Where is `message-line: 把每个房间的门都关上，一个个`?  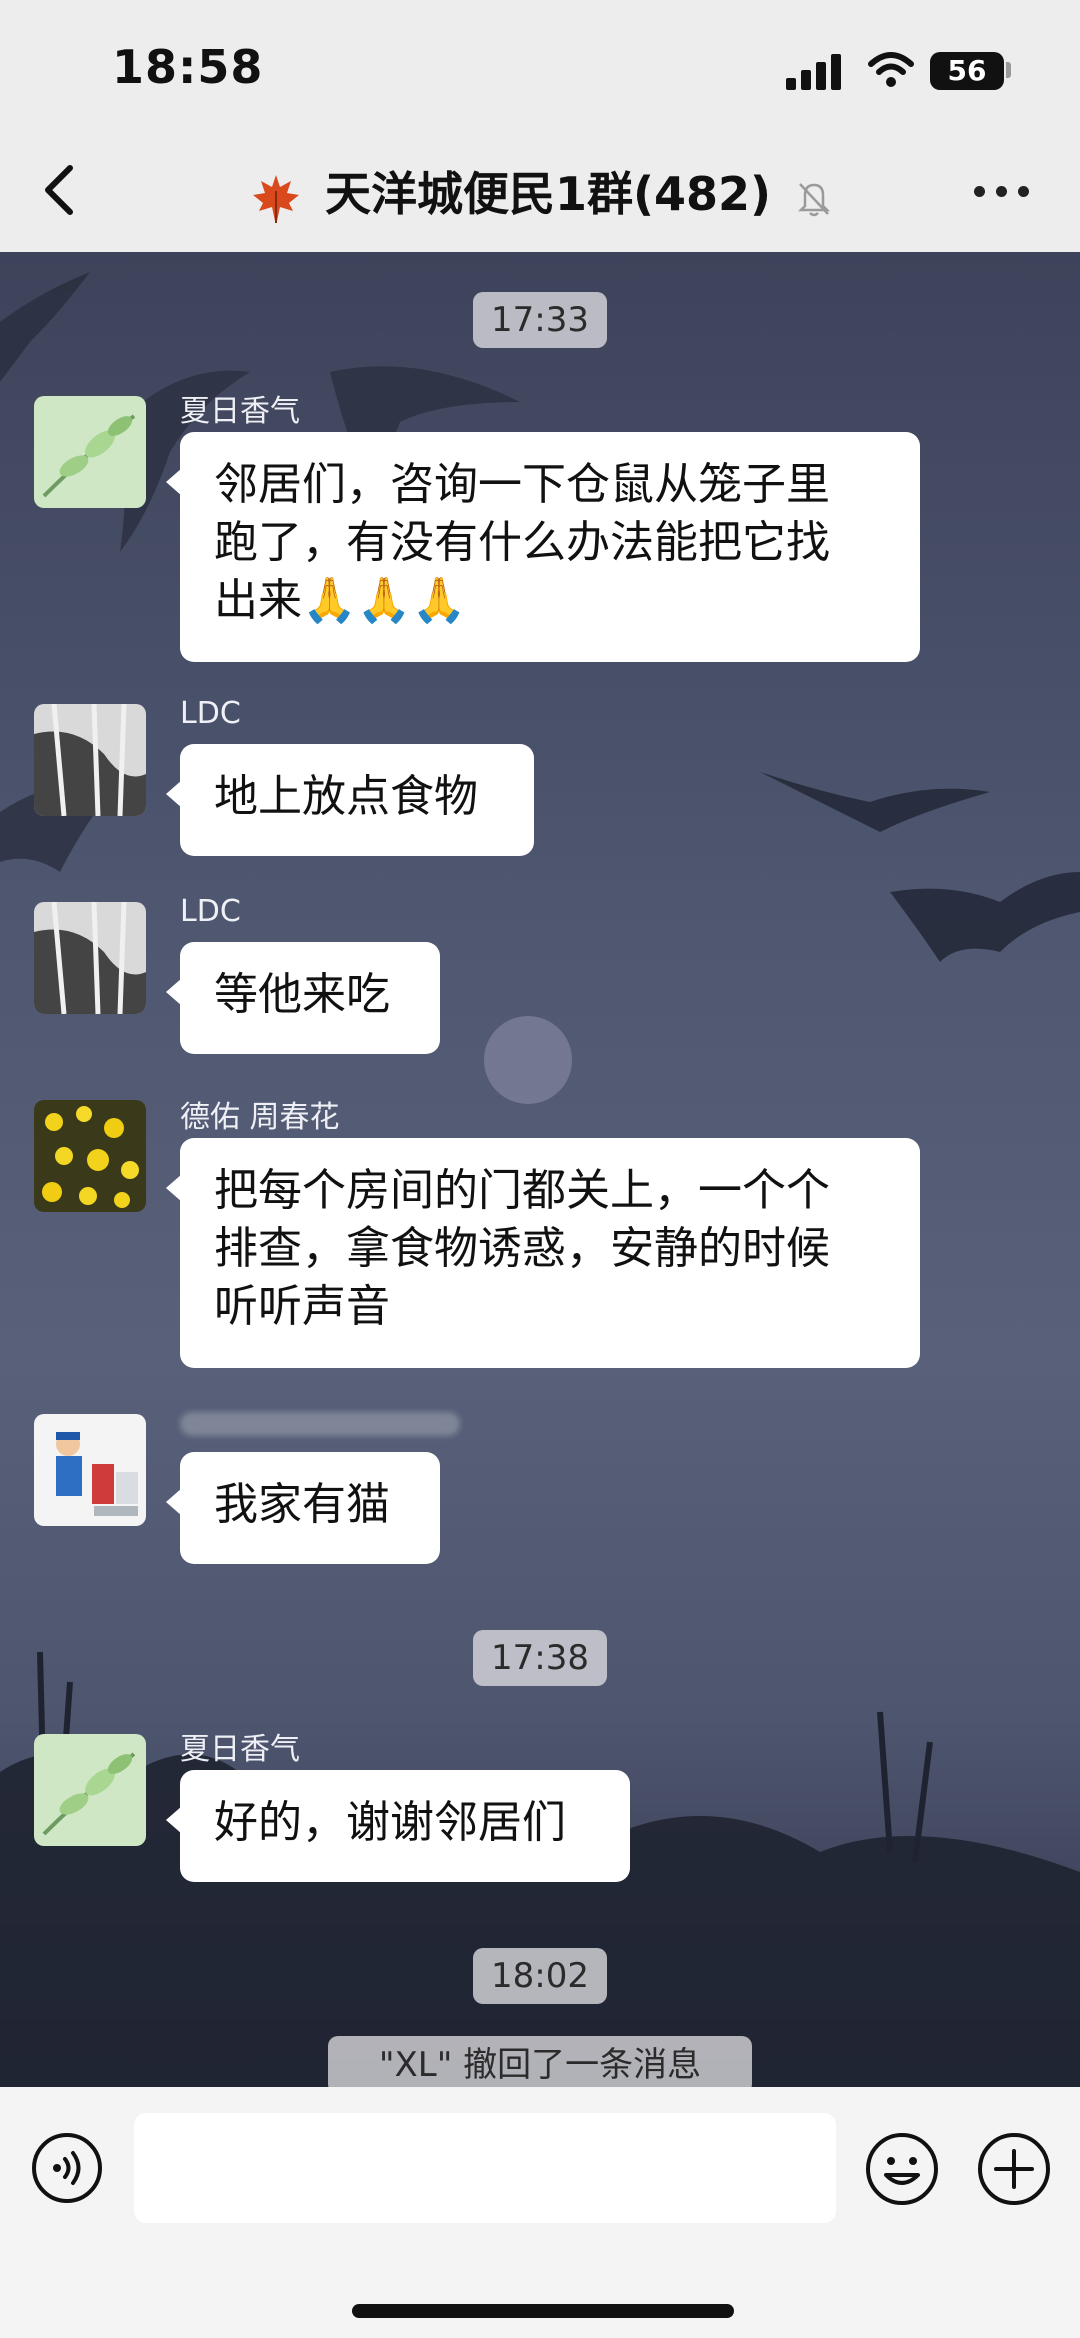
message-line: 把每个房间的门都关上，一个个 is located at coordinates (522, 1190).